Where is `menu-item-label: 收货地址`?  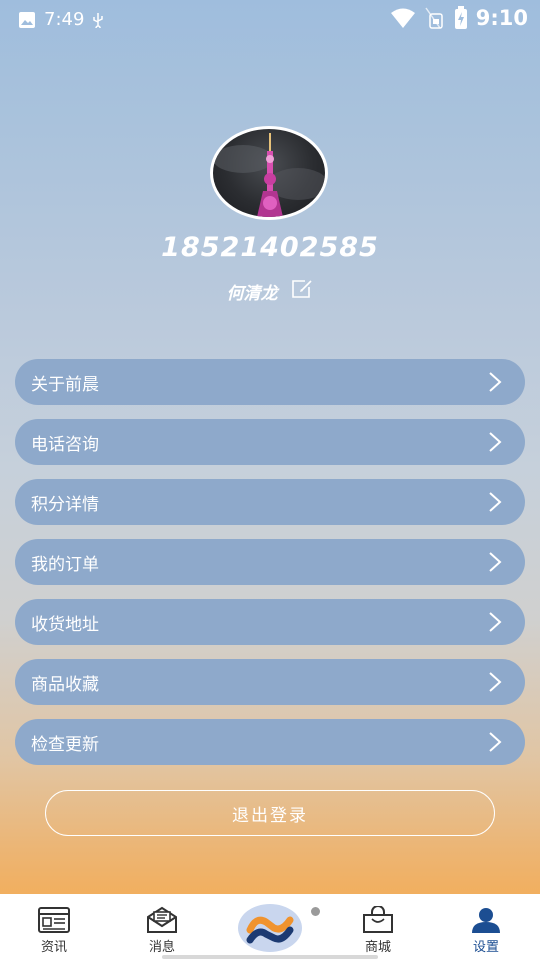
menu-item-label: 收货地址 is located at coordinates (65, 624).